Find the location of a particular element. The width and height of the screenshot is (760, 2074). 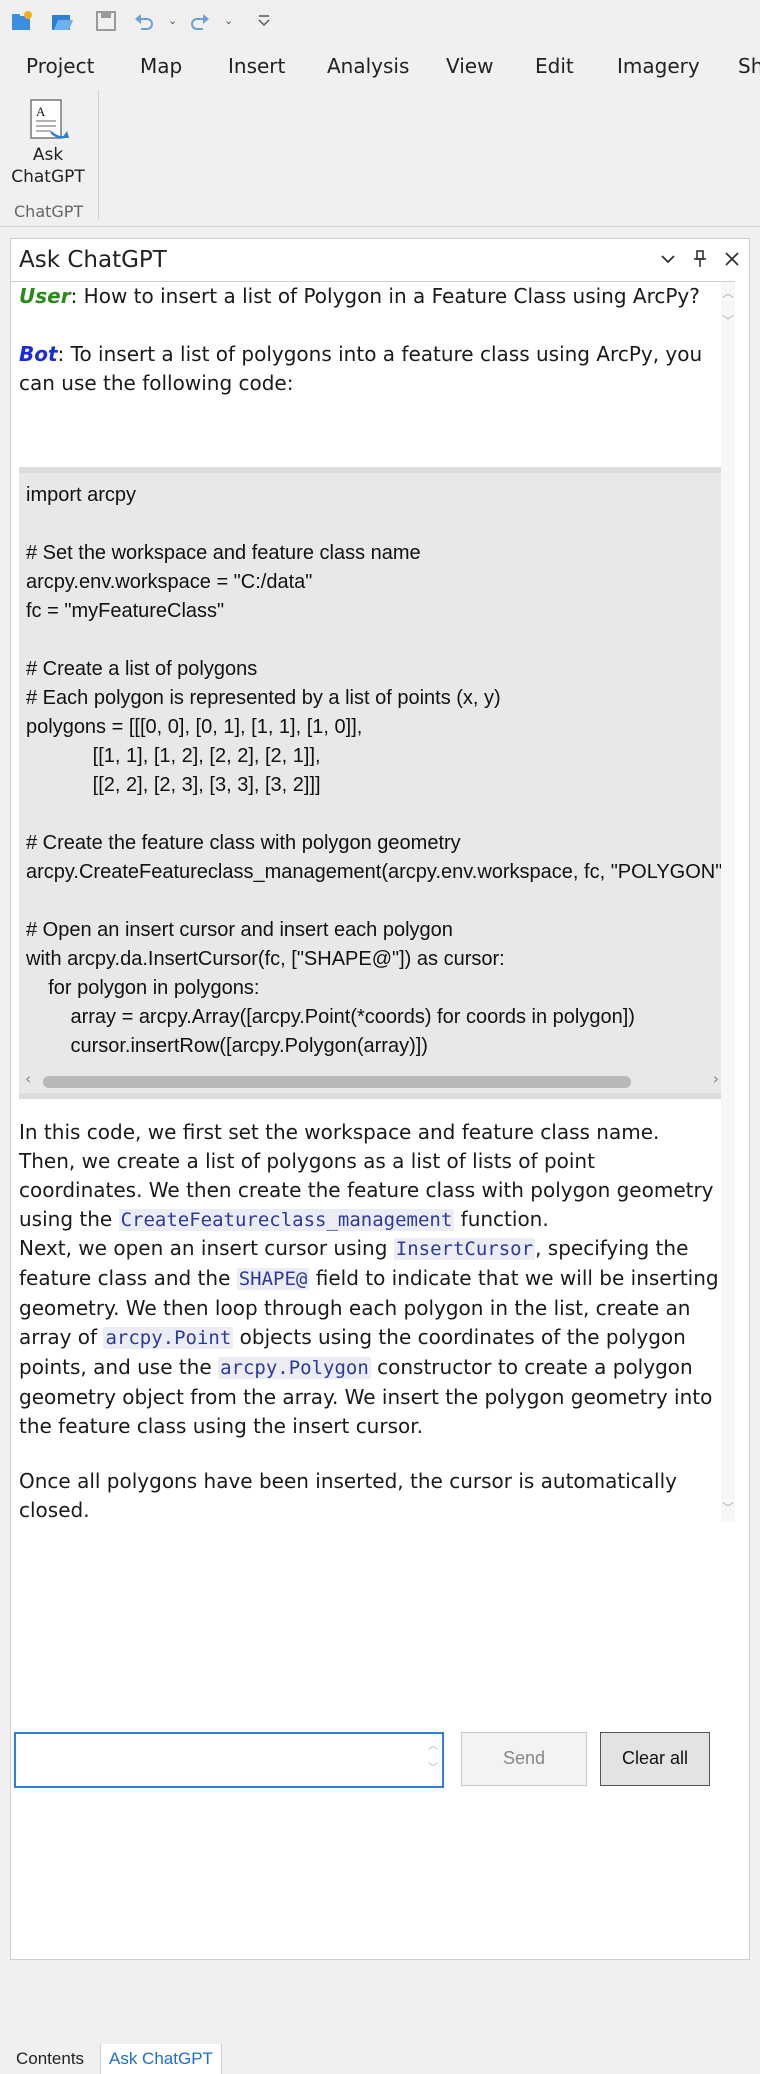

ask-chatgpt-button: A Ask ChatGPT is located at coordinates (48, 147).